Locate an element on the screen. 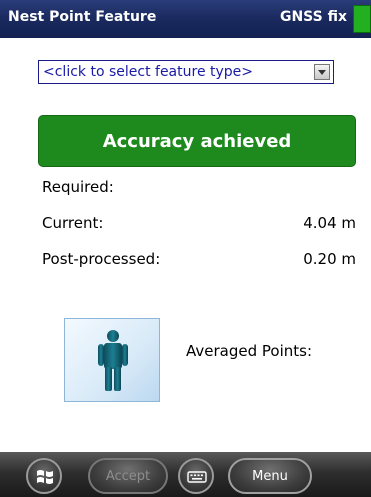  accuracy-status-banner: Accuracy achieved is located at coordinates (197, 141).